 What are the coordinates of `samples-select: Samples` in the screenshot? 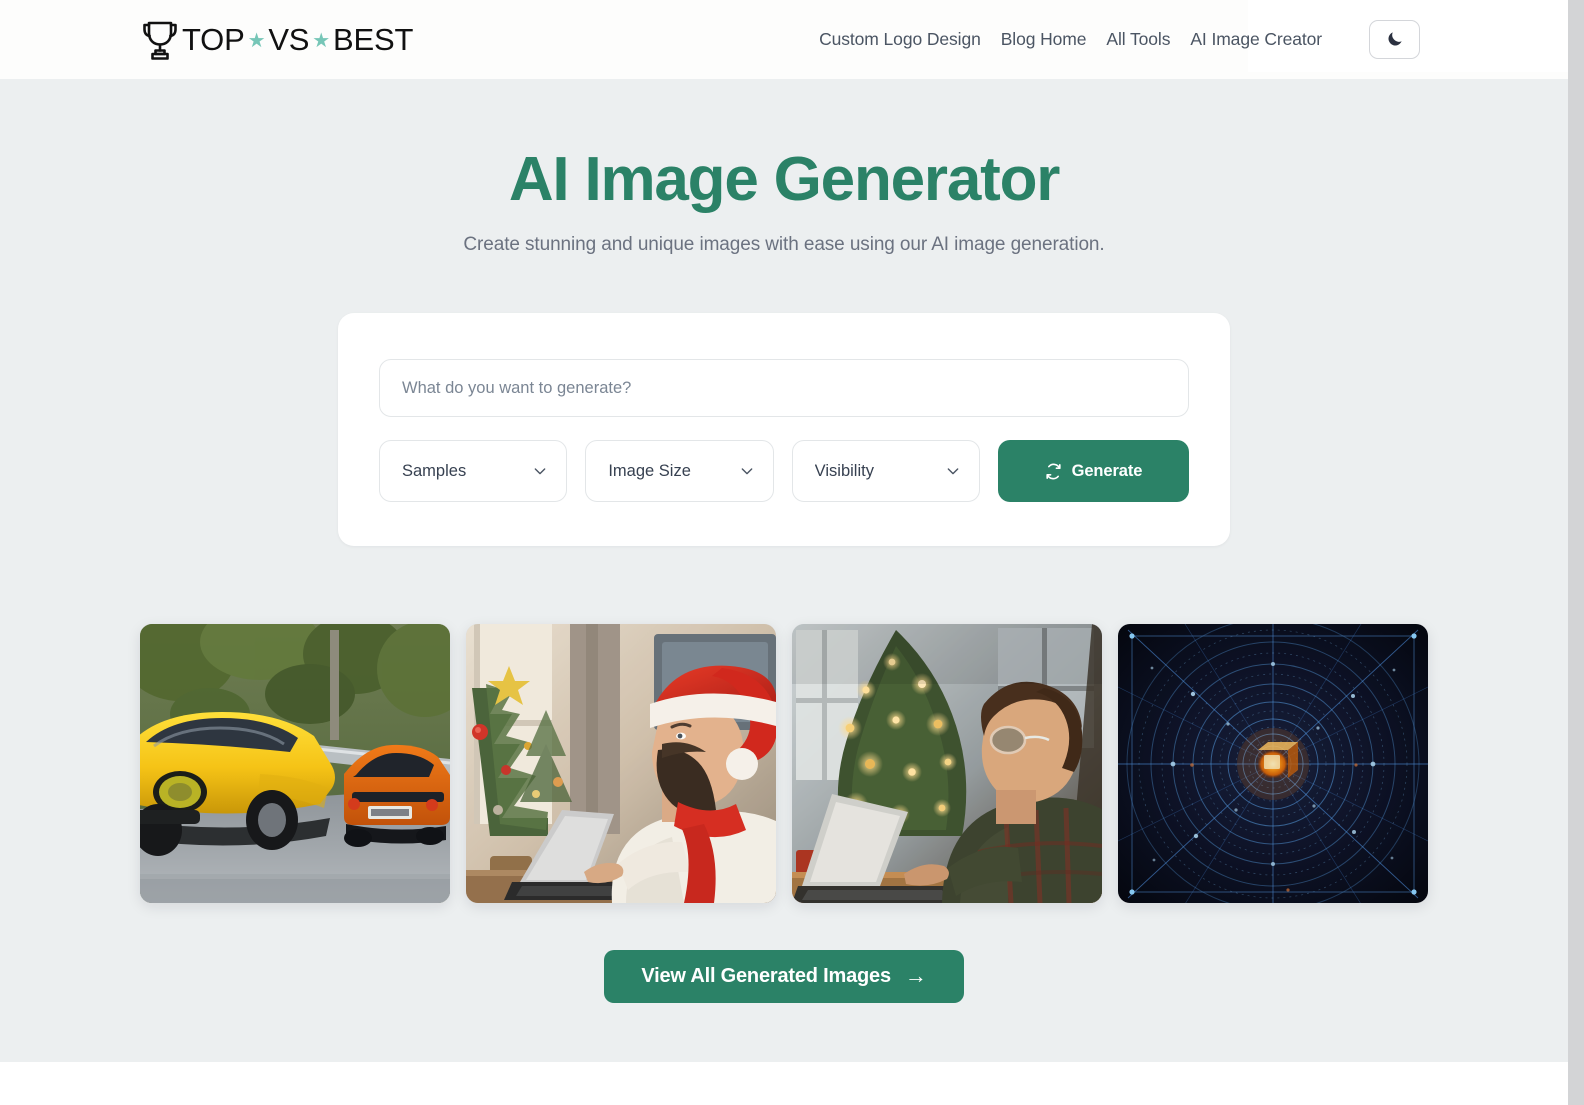 It's located at (473, 471).